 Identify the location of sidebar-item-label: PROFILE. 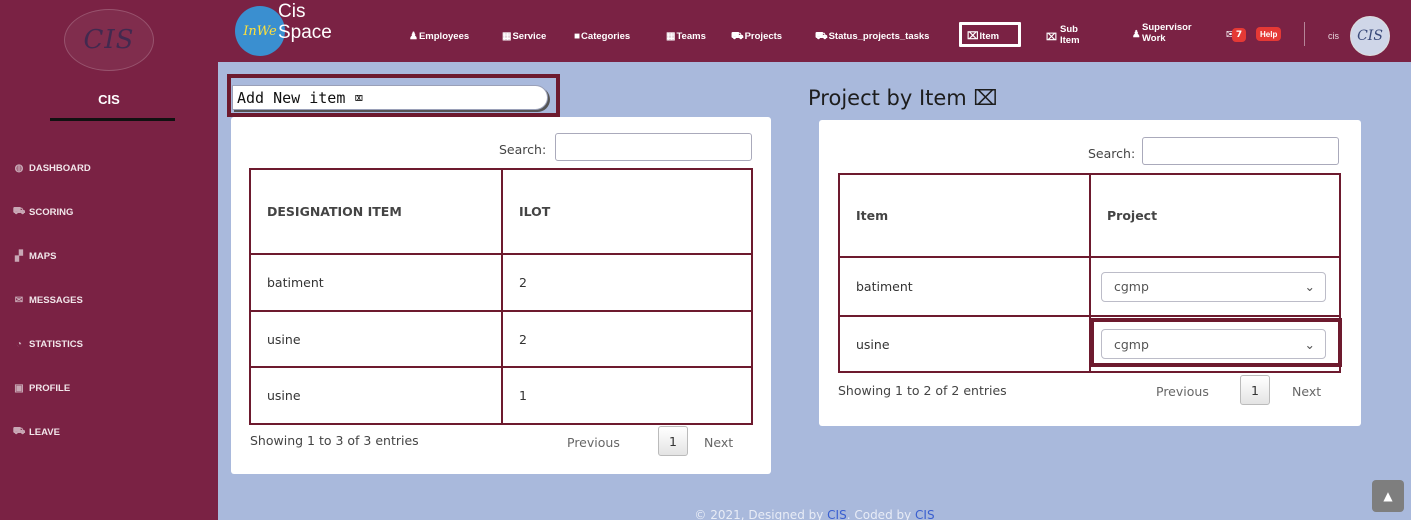
(50, 388).